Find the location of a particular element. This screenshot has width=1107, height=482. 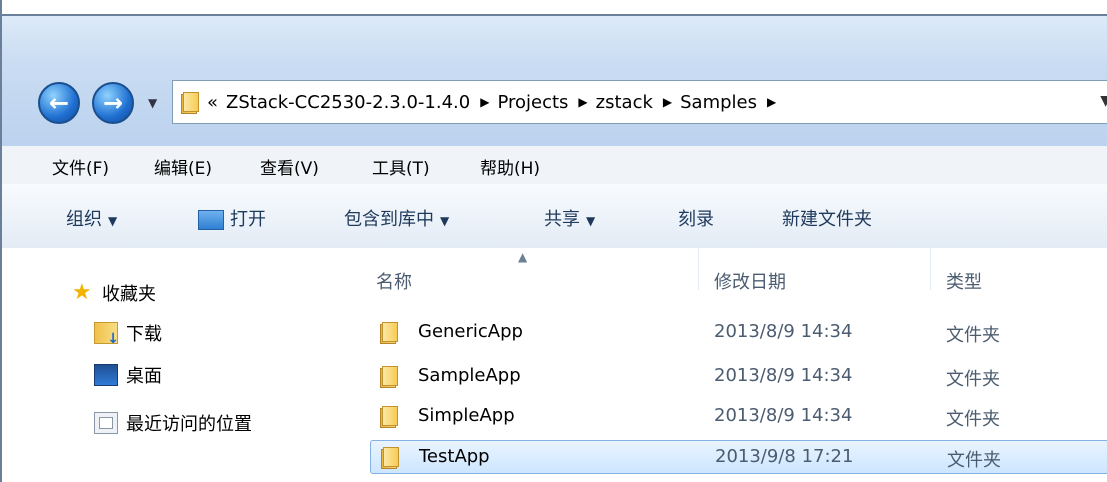

back-button: ← is located at coordinates (59, 103).